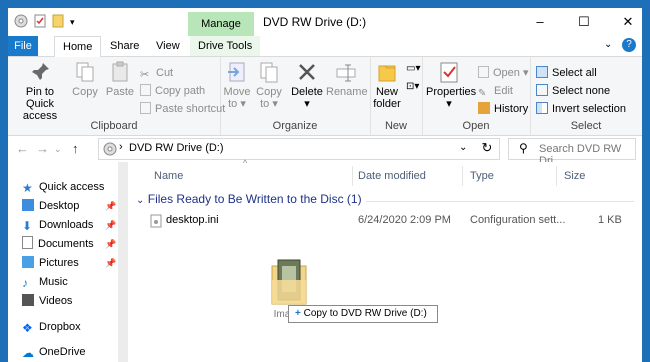 Image resolution: width=650 pixels, height=362 pixels. Describe the element at coordinates (53, 352) in the screenshot. I see `nav-item-onedrive: ☁ OneDrive` at that location.